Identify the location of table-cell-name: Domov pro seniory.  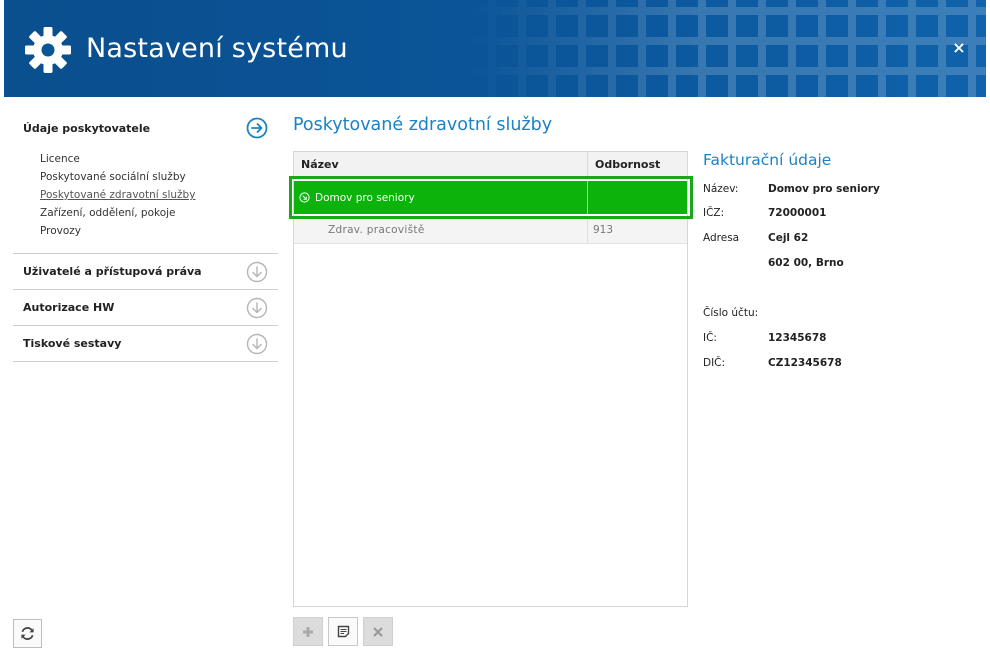
(441, 197).